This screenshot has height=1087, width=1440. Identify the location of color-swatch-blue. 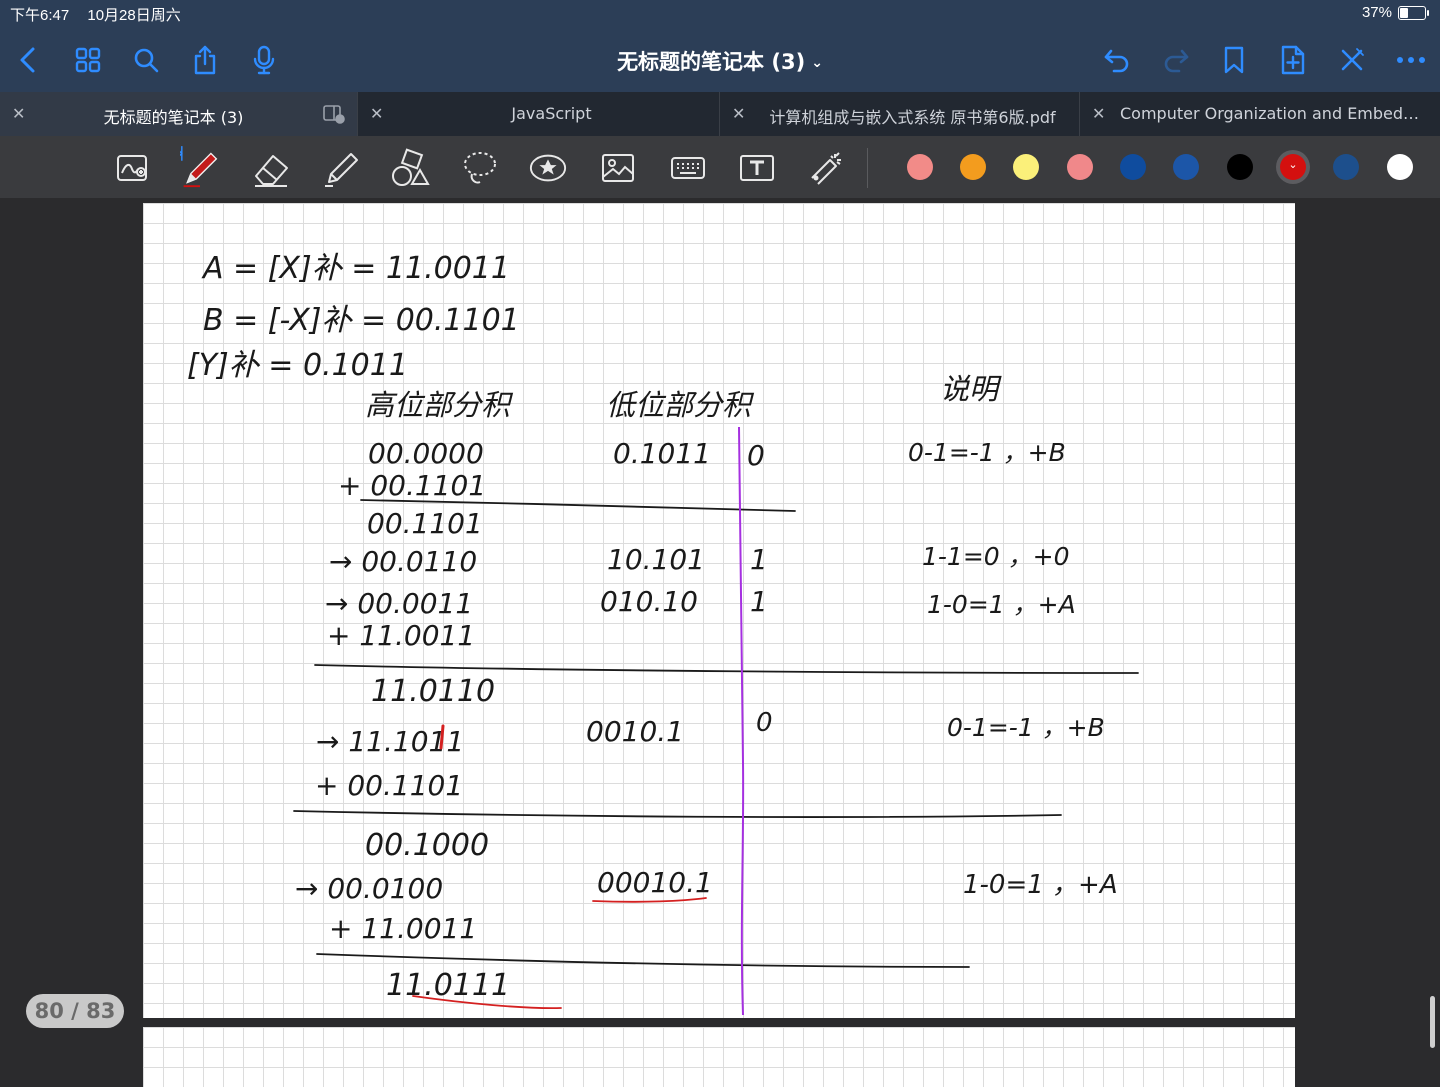
(1133, 167).